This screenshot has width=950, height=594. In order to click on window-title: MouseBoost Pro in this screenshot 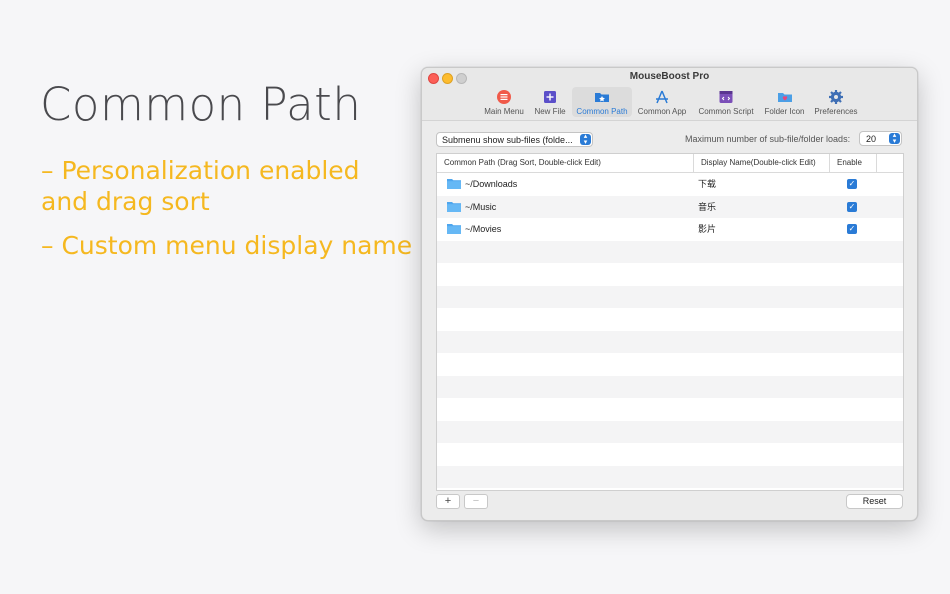, I will do `click(669, 76)`.